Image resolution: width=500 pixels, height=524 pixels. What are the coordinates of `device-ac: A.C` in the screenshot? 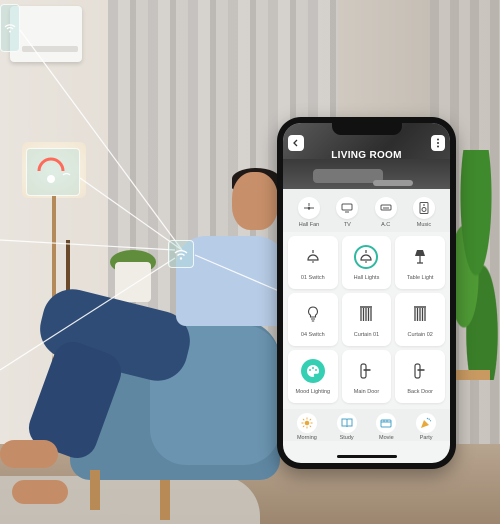 It's located at (386, 212).